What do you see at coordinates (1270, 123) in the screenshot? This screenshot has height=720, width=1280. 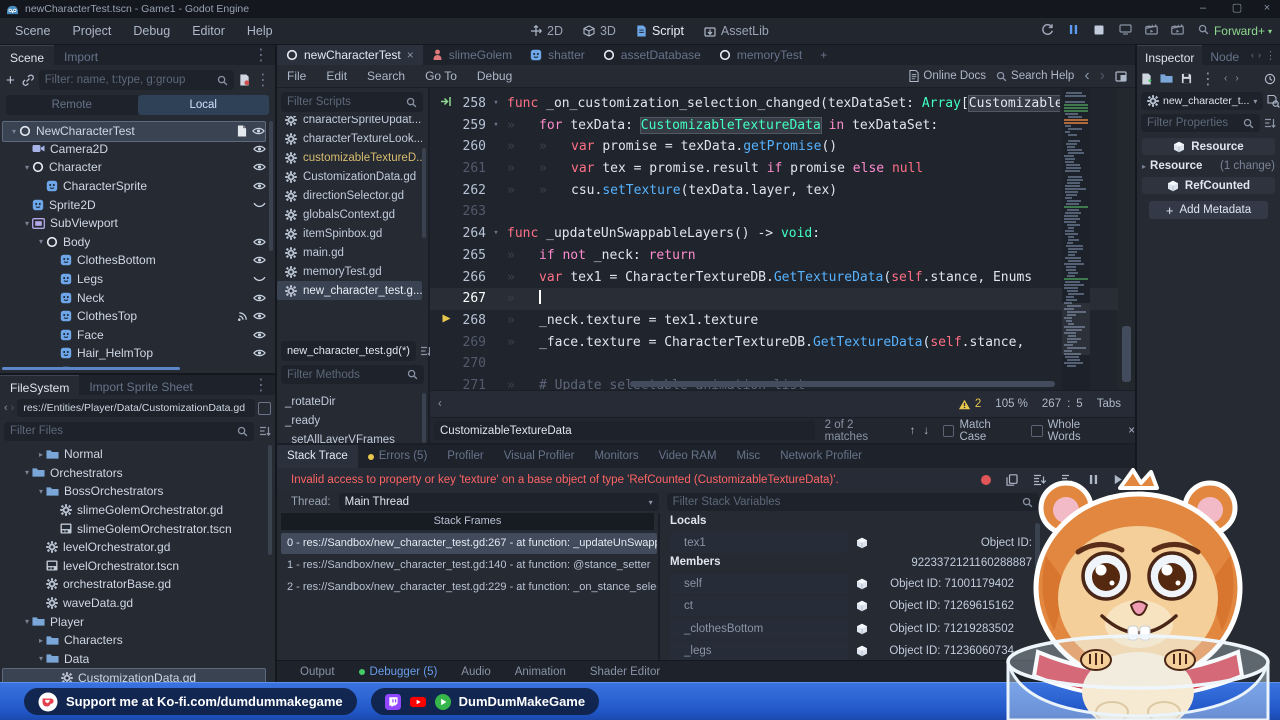 I see `property-tools-icon` at bounding box center [1270, 123].